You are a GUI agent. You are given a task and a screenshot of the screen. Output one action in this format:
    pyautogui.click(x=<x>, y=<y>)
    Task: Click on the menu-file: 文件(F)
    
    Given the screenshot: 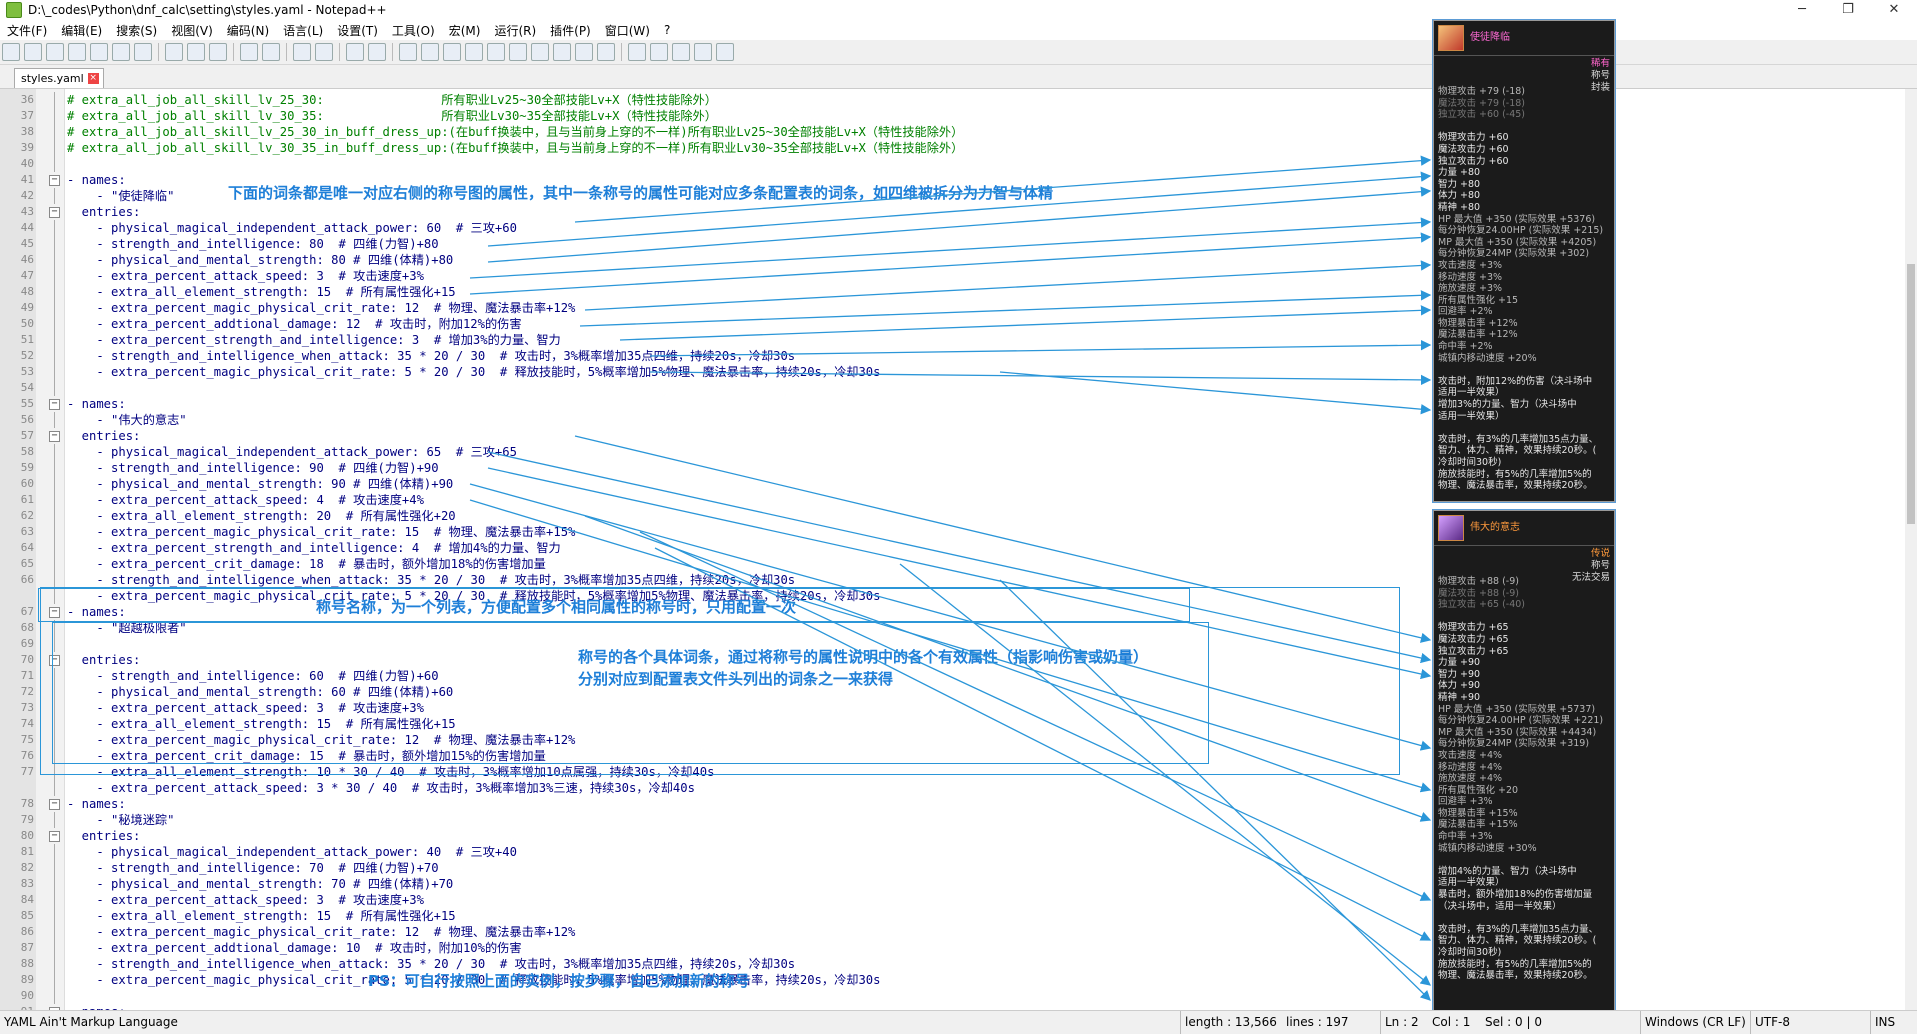 What is the action you would take?
    pyautogui.click(x=27, y=30)
    